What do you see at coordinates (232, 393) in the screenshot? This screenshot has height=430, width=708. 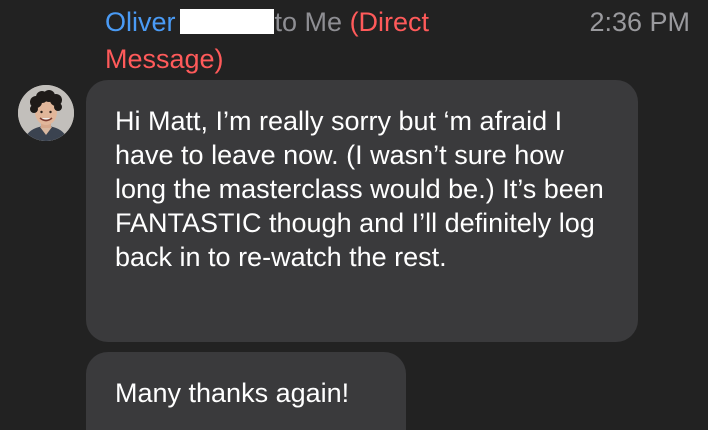 I see `message-text: Many thanks again!` at bounding box center [232, 393].